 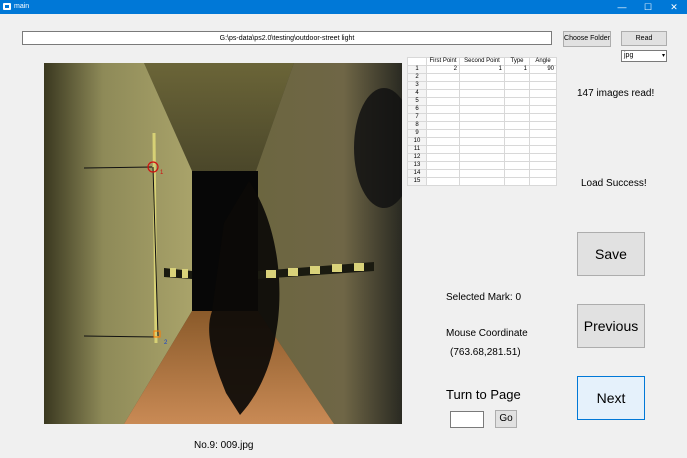 I want to click on row-number: 5, so click(x=417, y=101).